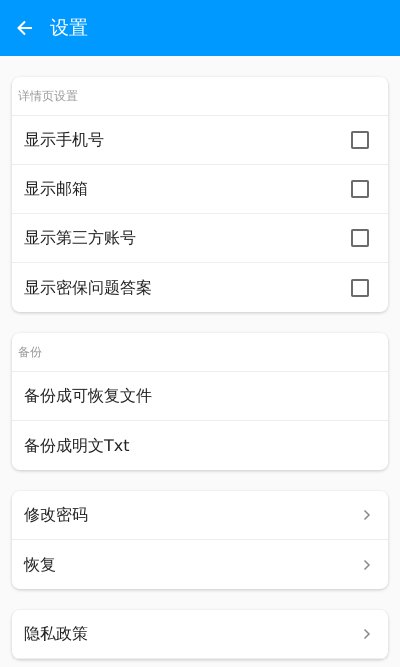  Describe the element at coordinates (200, 515) in the screenshot. I see `settings-row: 修改密码` at that location.